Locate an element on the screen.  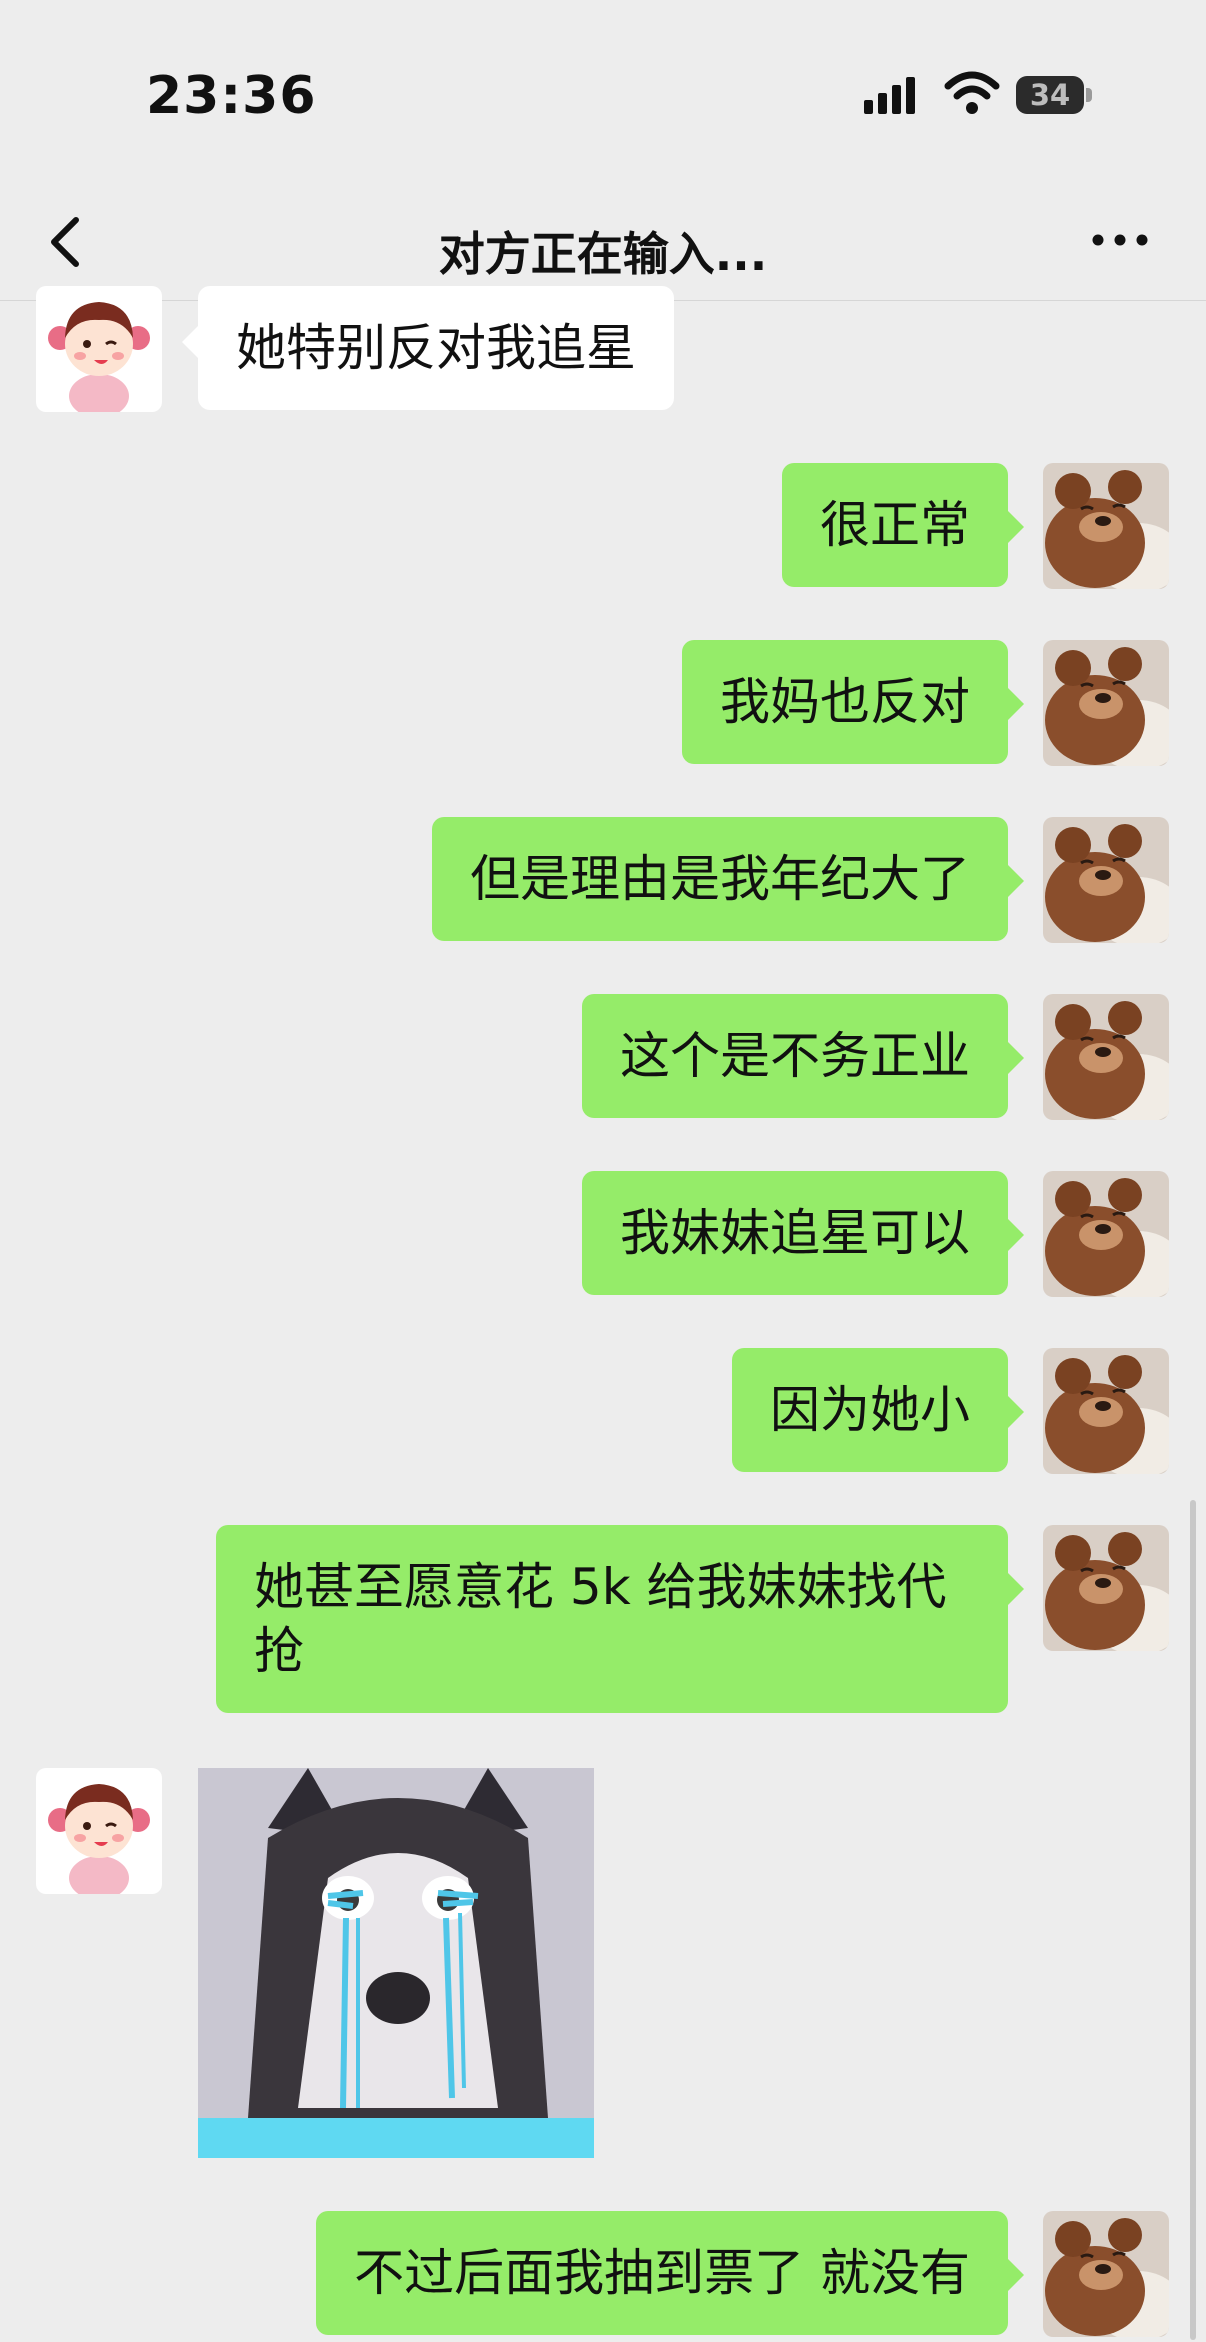
message-bubble-outgoing: 她甚至愿意花 5k 给我妹妹找代抢 is located at coordinates (620, 1619).